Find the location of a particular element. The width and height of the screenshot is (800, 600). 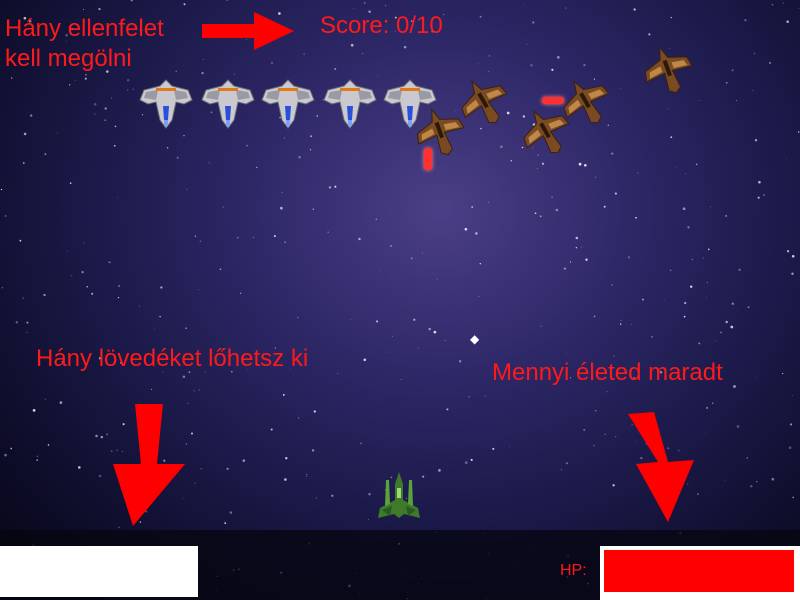

right-arrow-icon is located at coordinates (248, 31).